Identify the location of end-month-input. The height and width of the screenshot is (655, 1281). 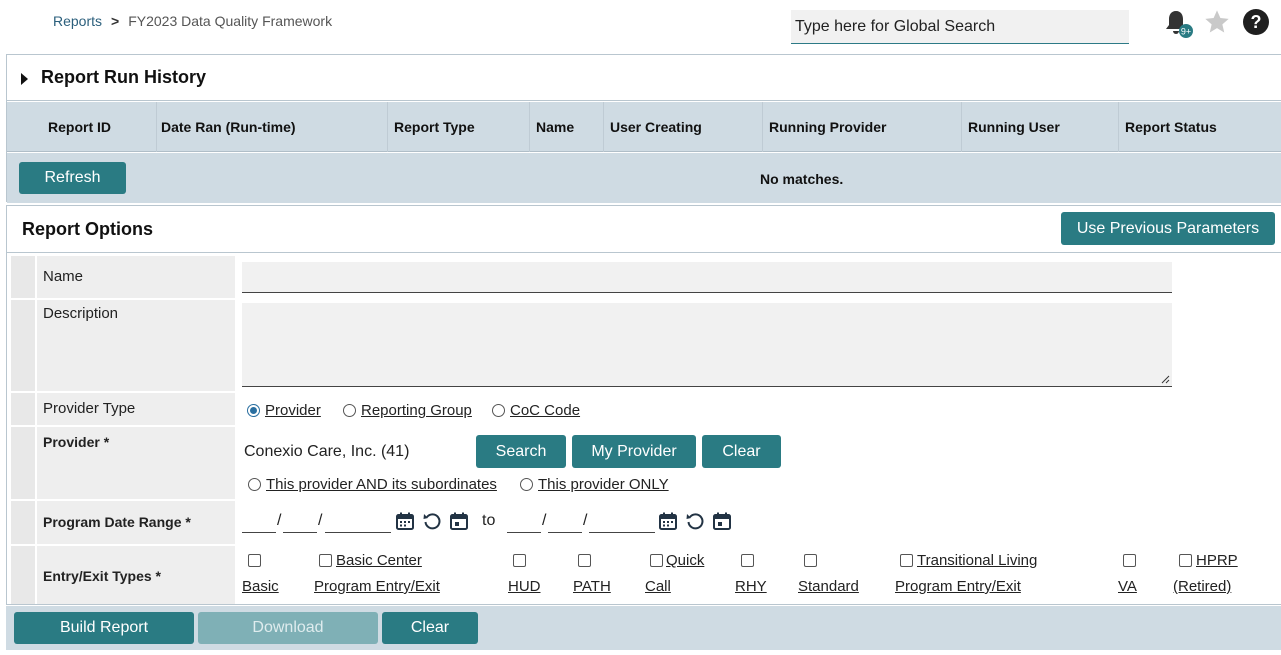
(524, 517).